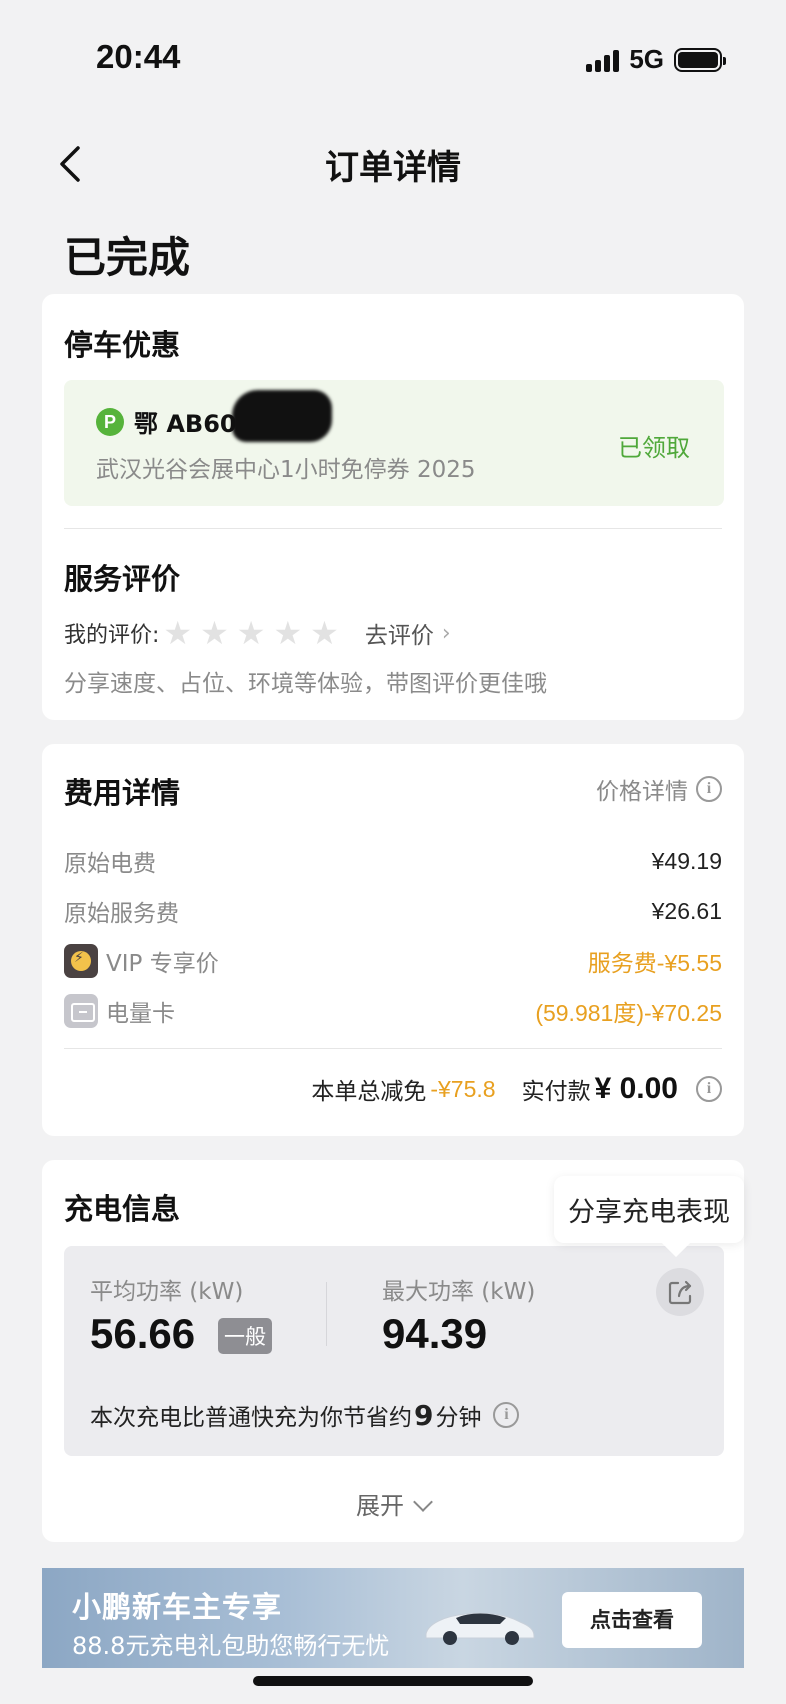 The height and width of the screenshot is (1704, 786). What do you see at coordinates (393, 1011) in the screenshot?
I see `fee-row: 电量卡 (59.981度)-¥70.25` at bounding box center [393, 1011].